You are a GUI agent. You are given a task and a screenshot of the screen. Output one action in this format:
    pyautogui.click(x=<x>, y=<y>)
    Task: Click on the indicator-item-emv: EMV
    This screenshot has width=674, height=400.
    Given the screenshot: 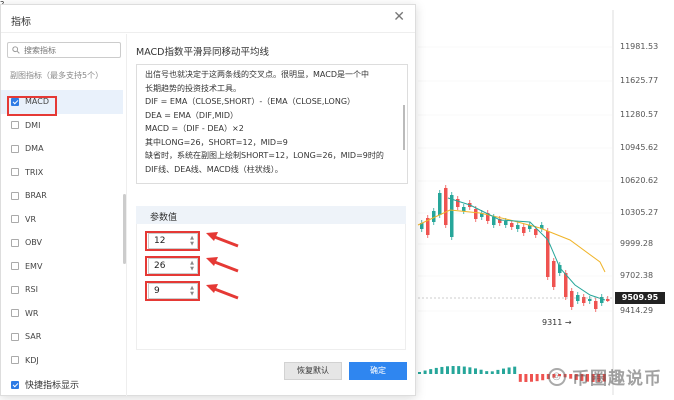 What is the action you would take?
    pyautogui.click(x=62, y=267)
    